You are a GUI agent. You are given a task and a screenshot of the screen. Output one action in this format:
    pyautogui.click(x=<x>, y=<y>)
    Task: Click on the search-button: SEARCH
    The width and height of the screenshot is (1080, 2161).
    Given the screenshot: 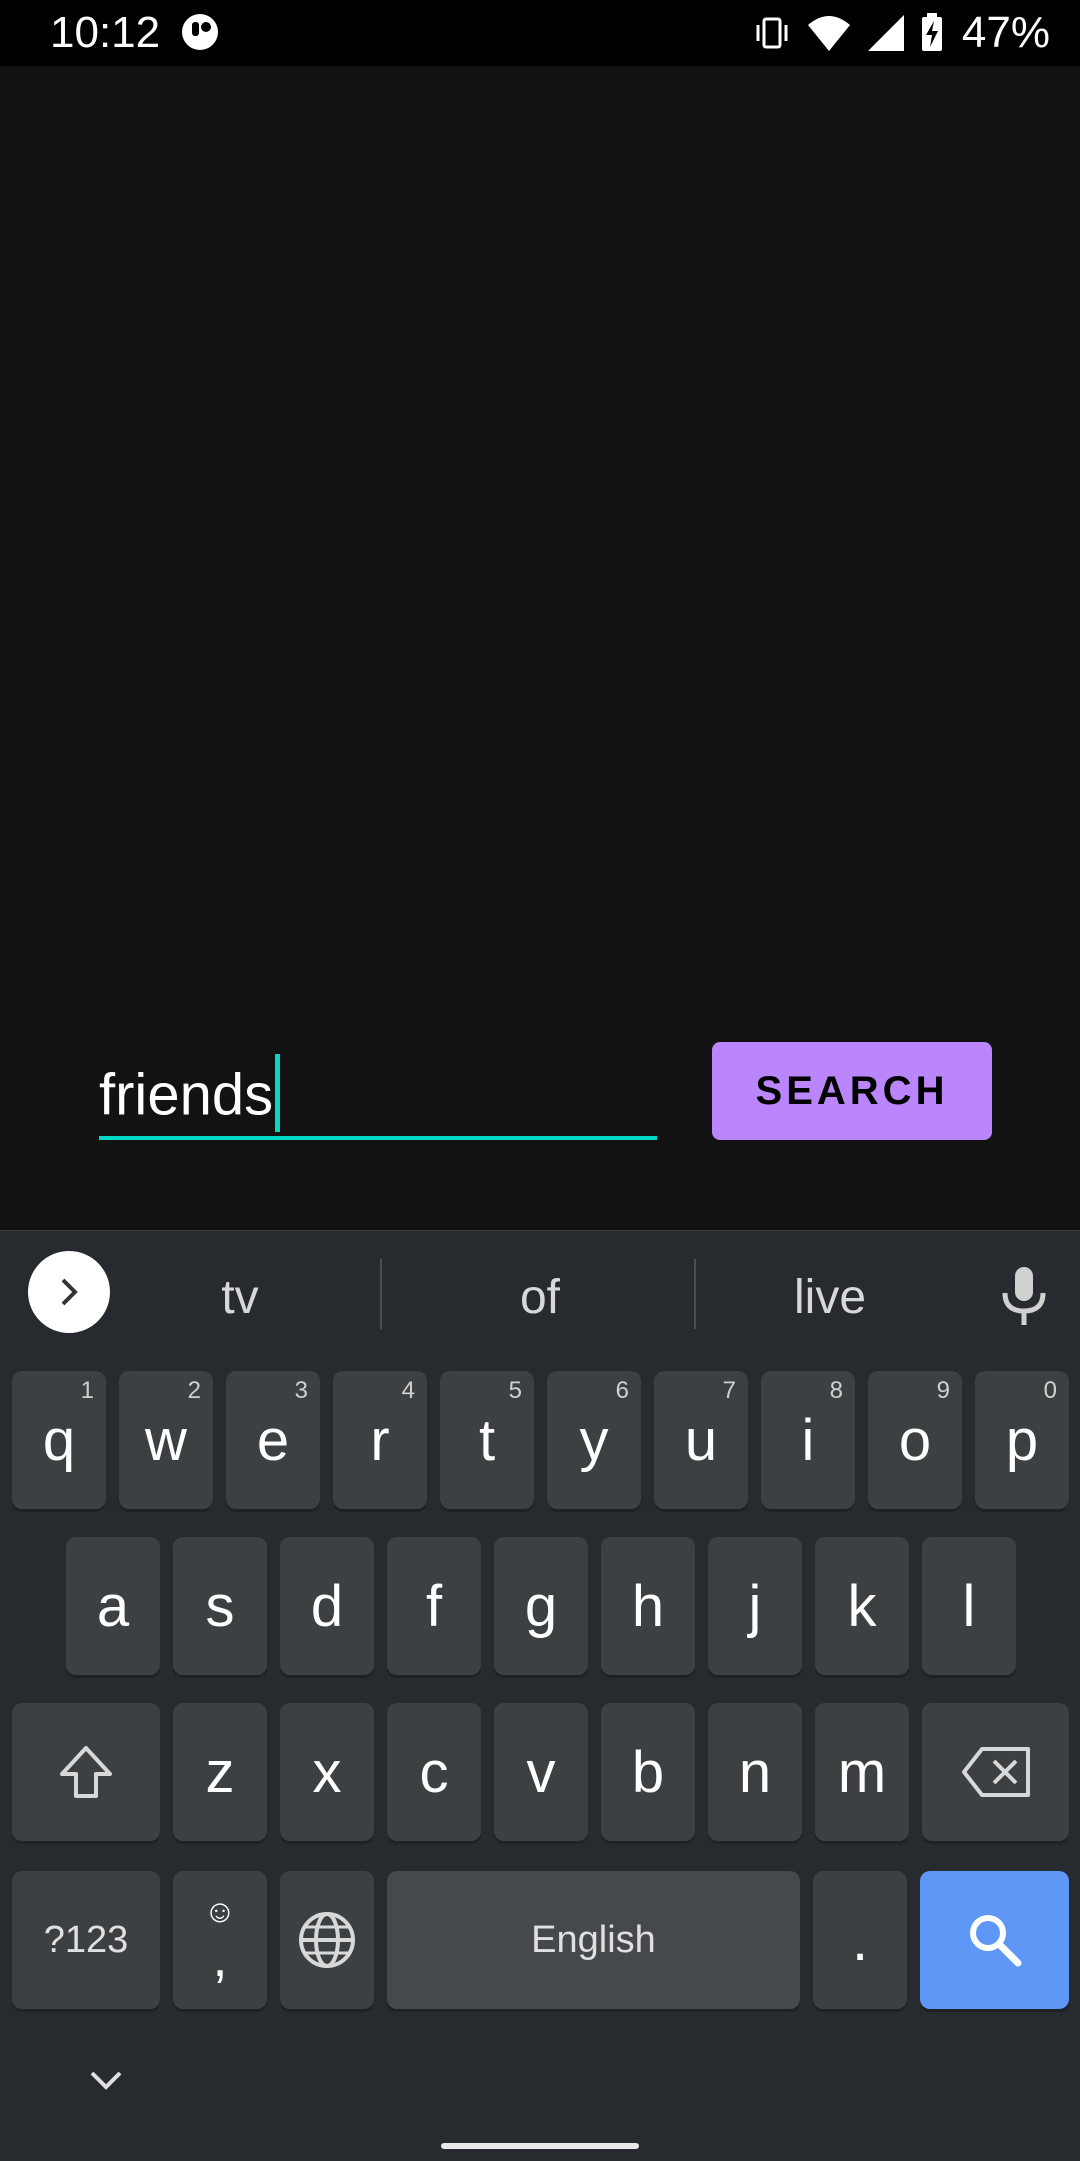 What is the action you would take?
    pyautogui.click(x=852, y=1091)
    